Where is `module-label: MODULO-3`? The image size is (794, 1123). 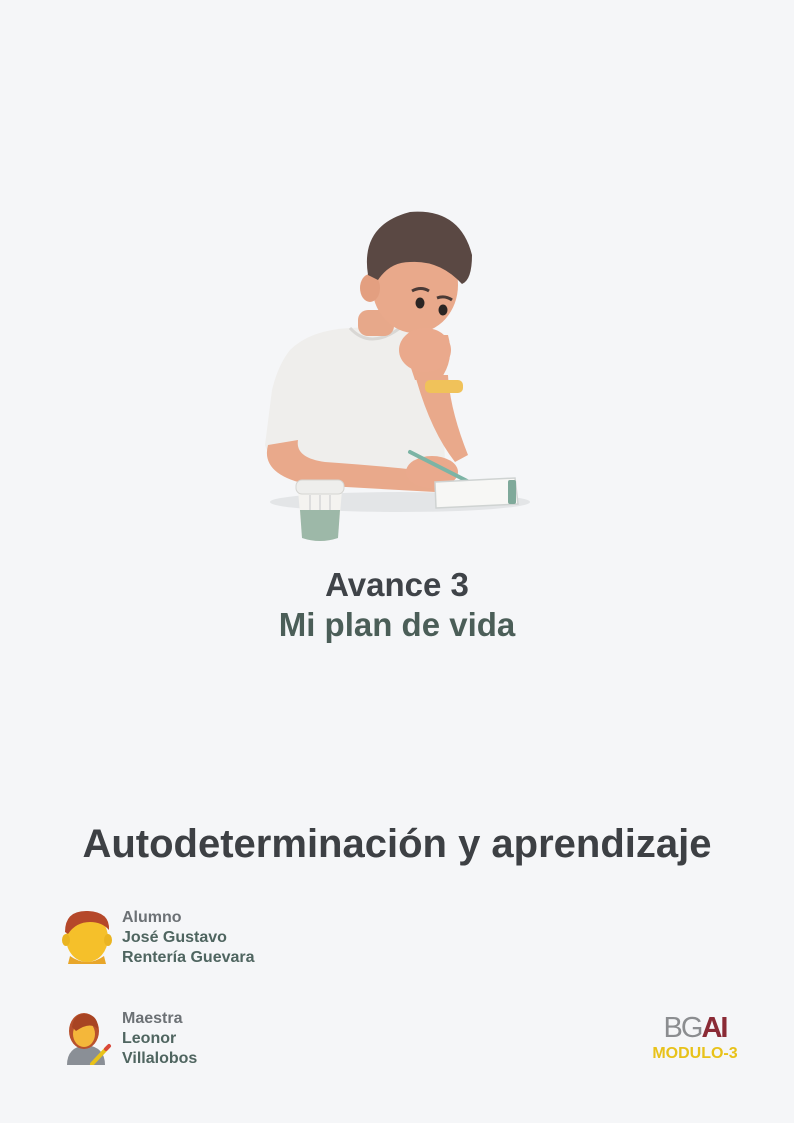
module-label: MODULO-3 is located at coordinates (695, 1053).